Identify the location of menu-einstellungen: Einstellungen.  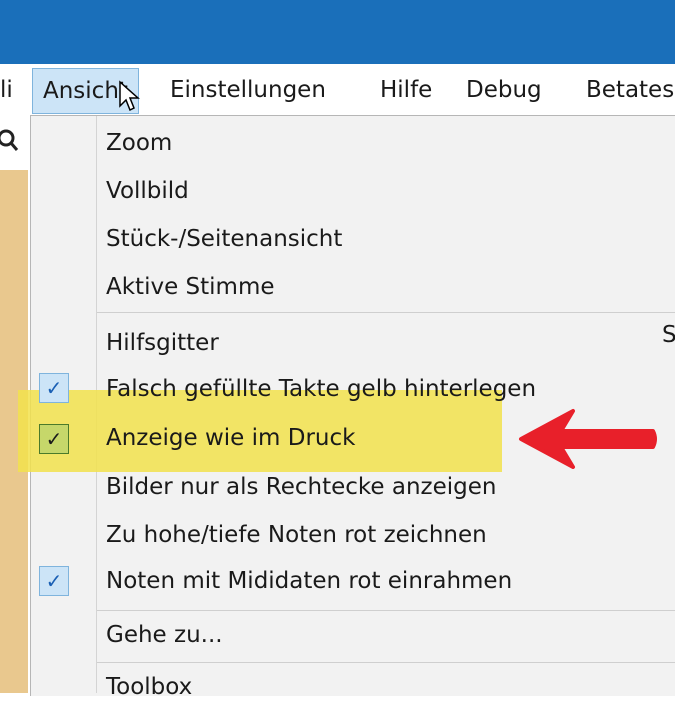
(248, 90).